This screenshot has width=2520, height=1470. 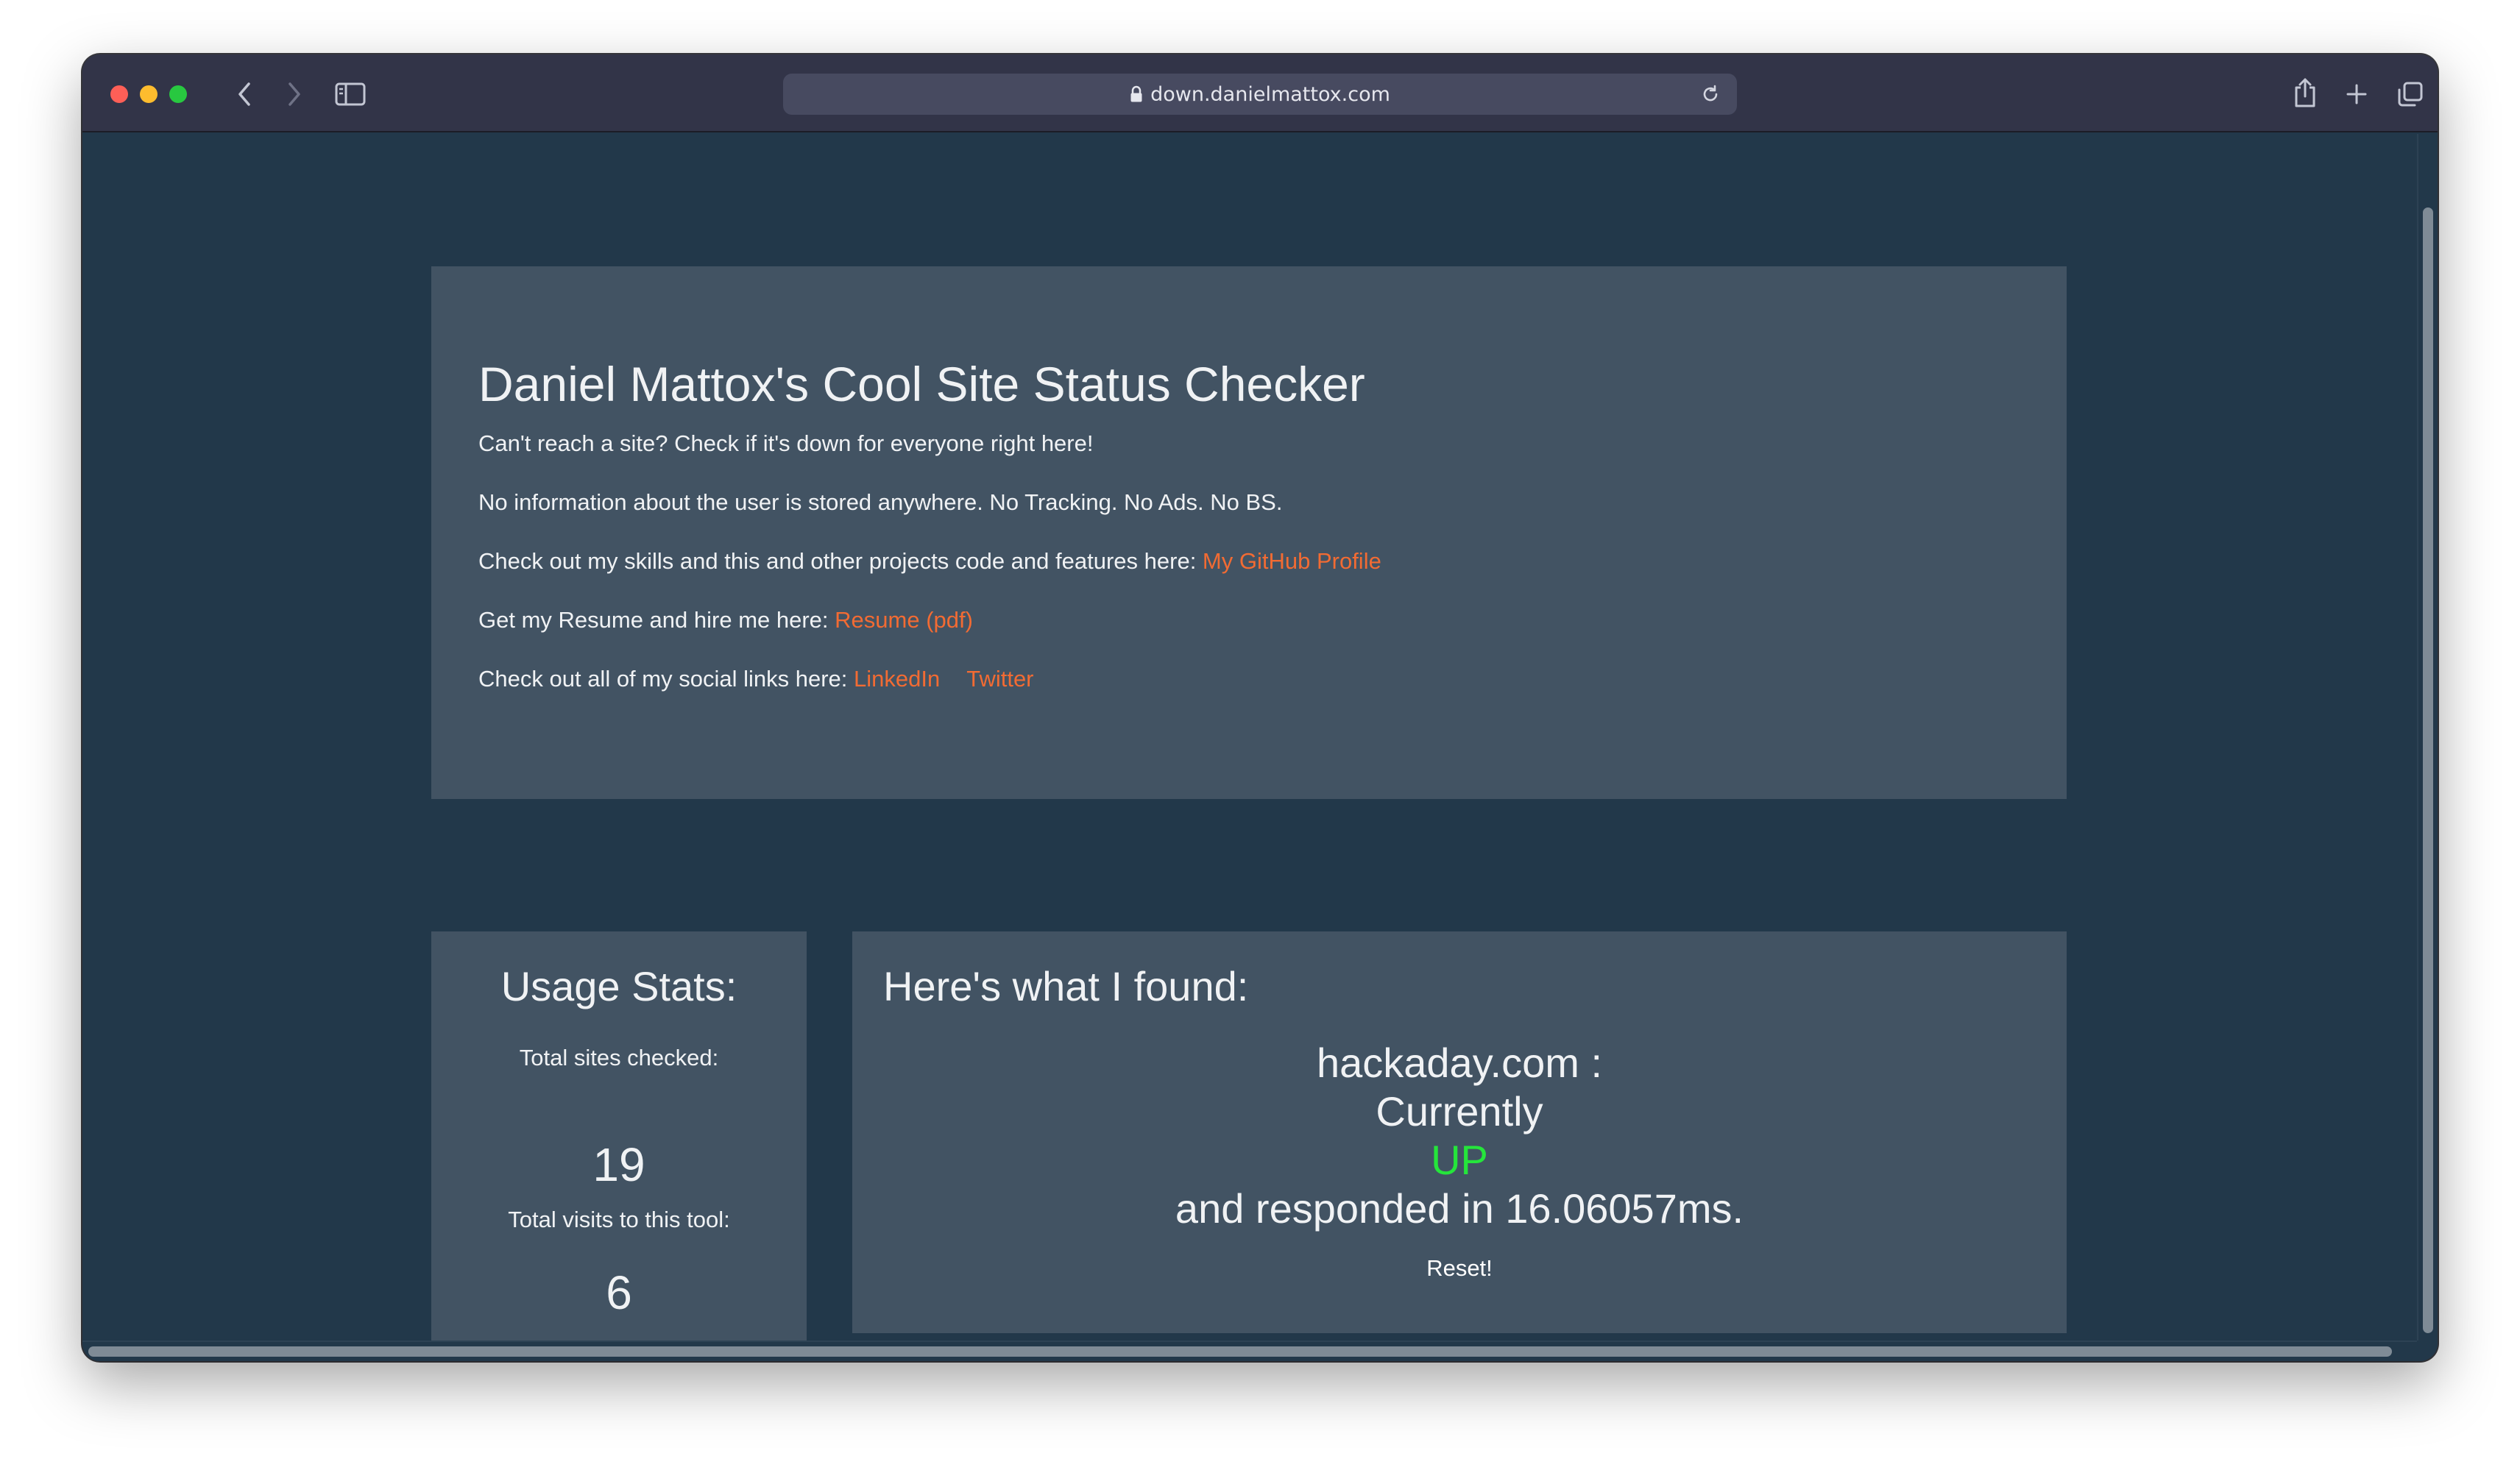 What do you see at coordinates (245, 94) in the screenshot?
I see `chevron-left-icon` at bounding box center [245, 94].